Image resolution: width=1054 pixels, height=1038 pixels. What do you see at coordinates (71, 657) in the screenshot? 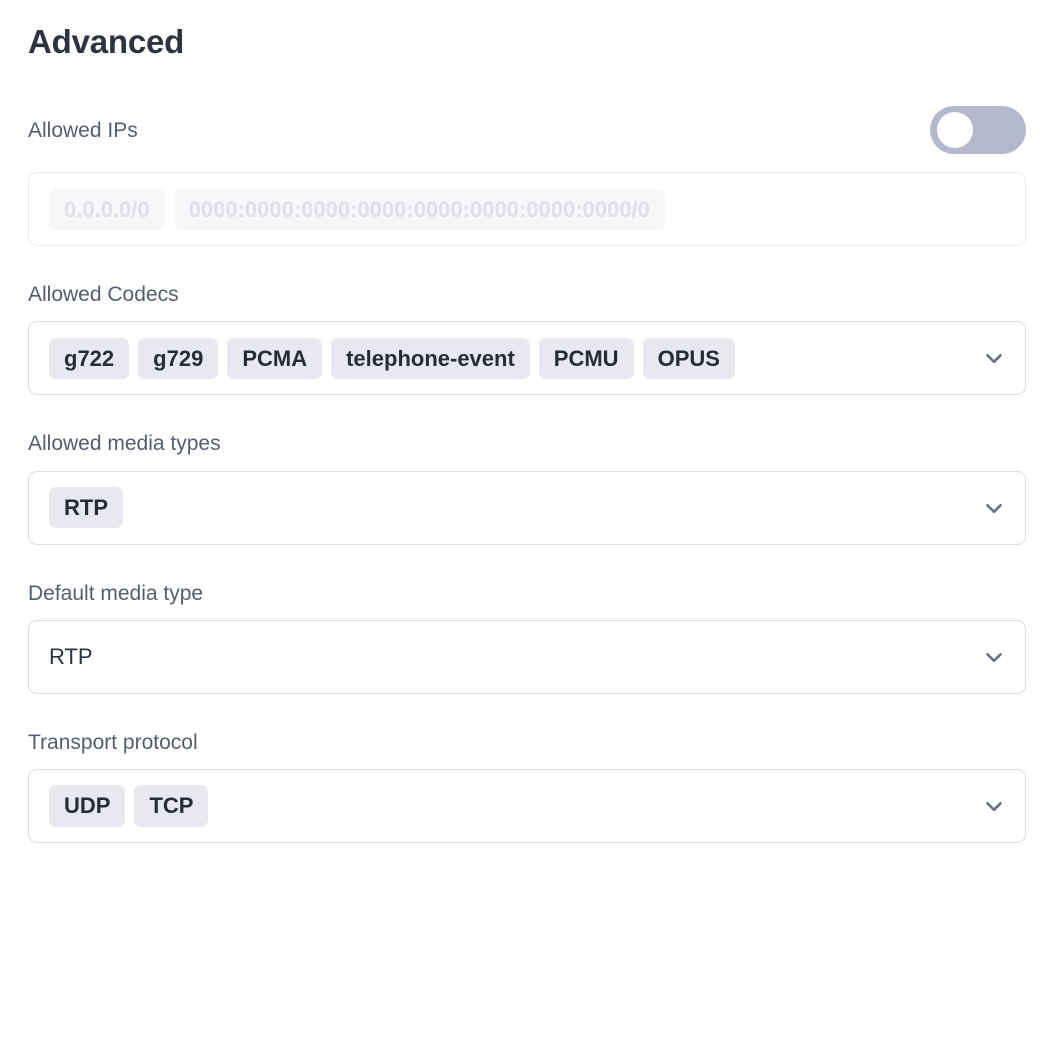
I see `default-media-type-value: RTP` at bounding box center [71, 657].